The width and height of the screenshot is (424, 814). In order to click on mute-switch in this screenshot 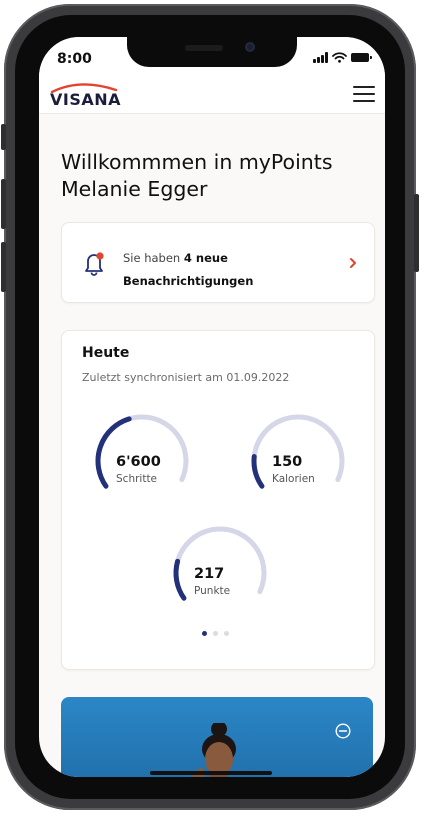, I will do `click(3, 137)`.